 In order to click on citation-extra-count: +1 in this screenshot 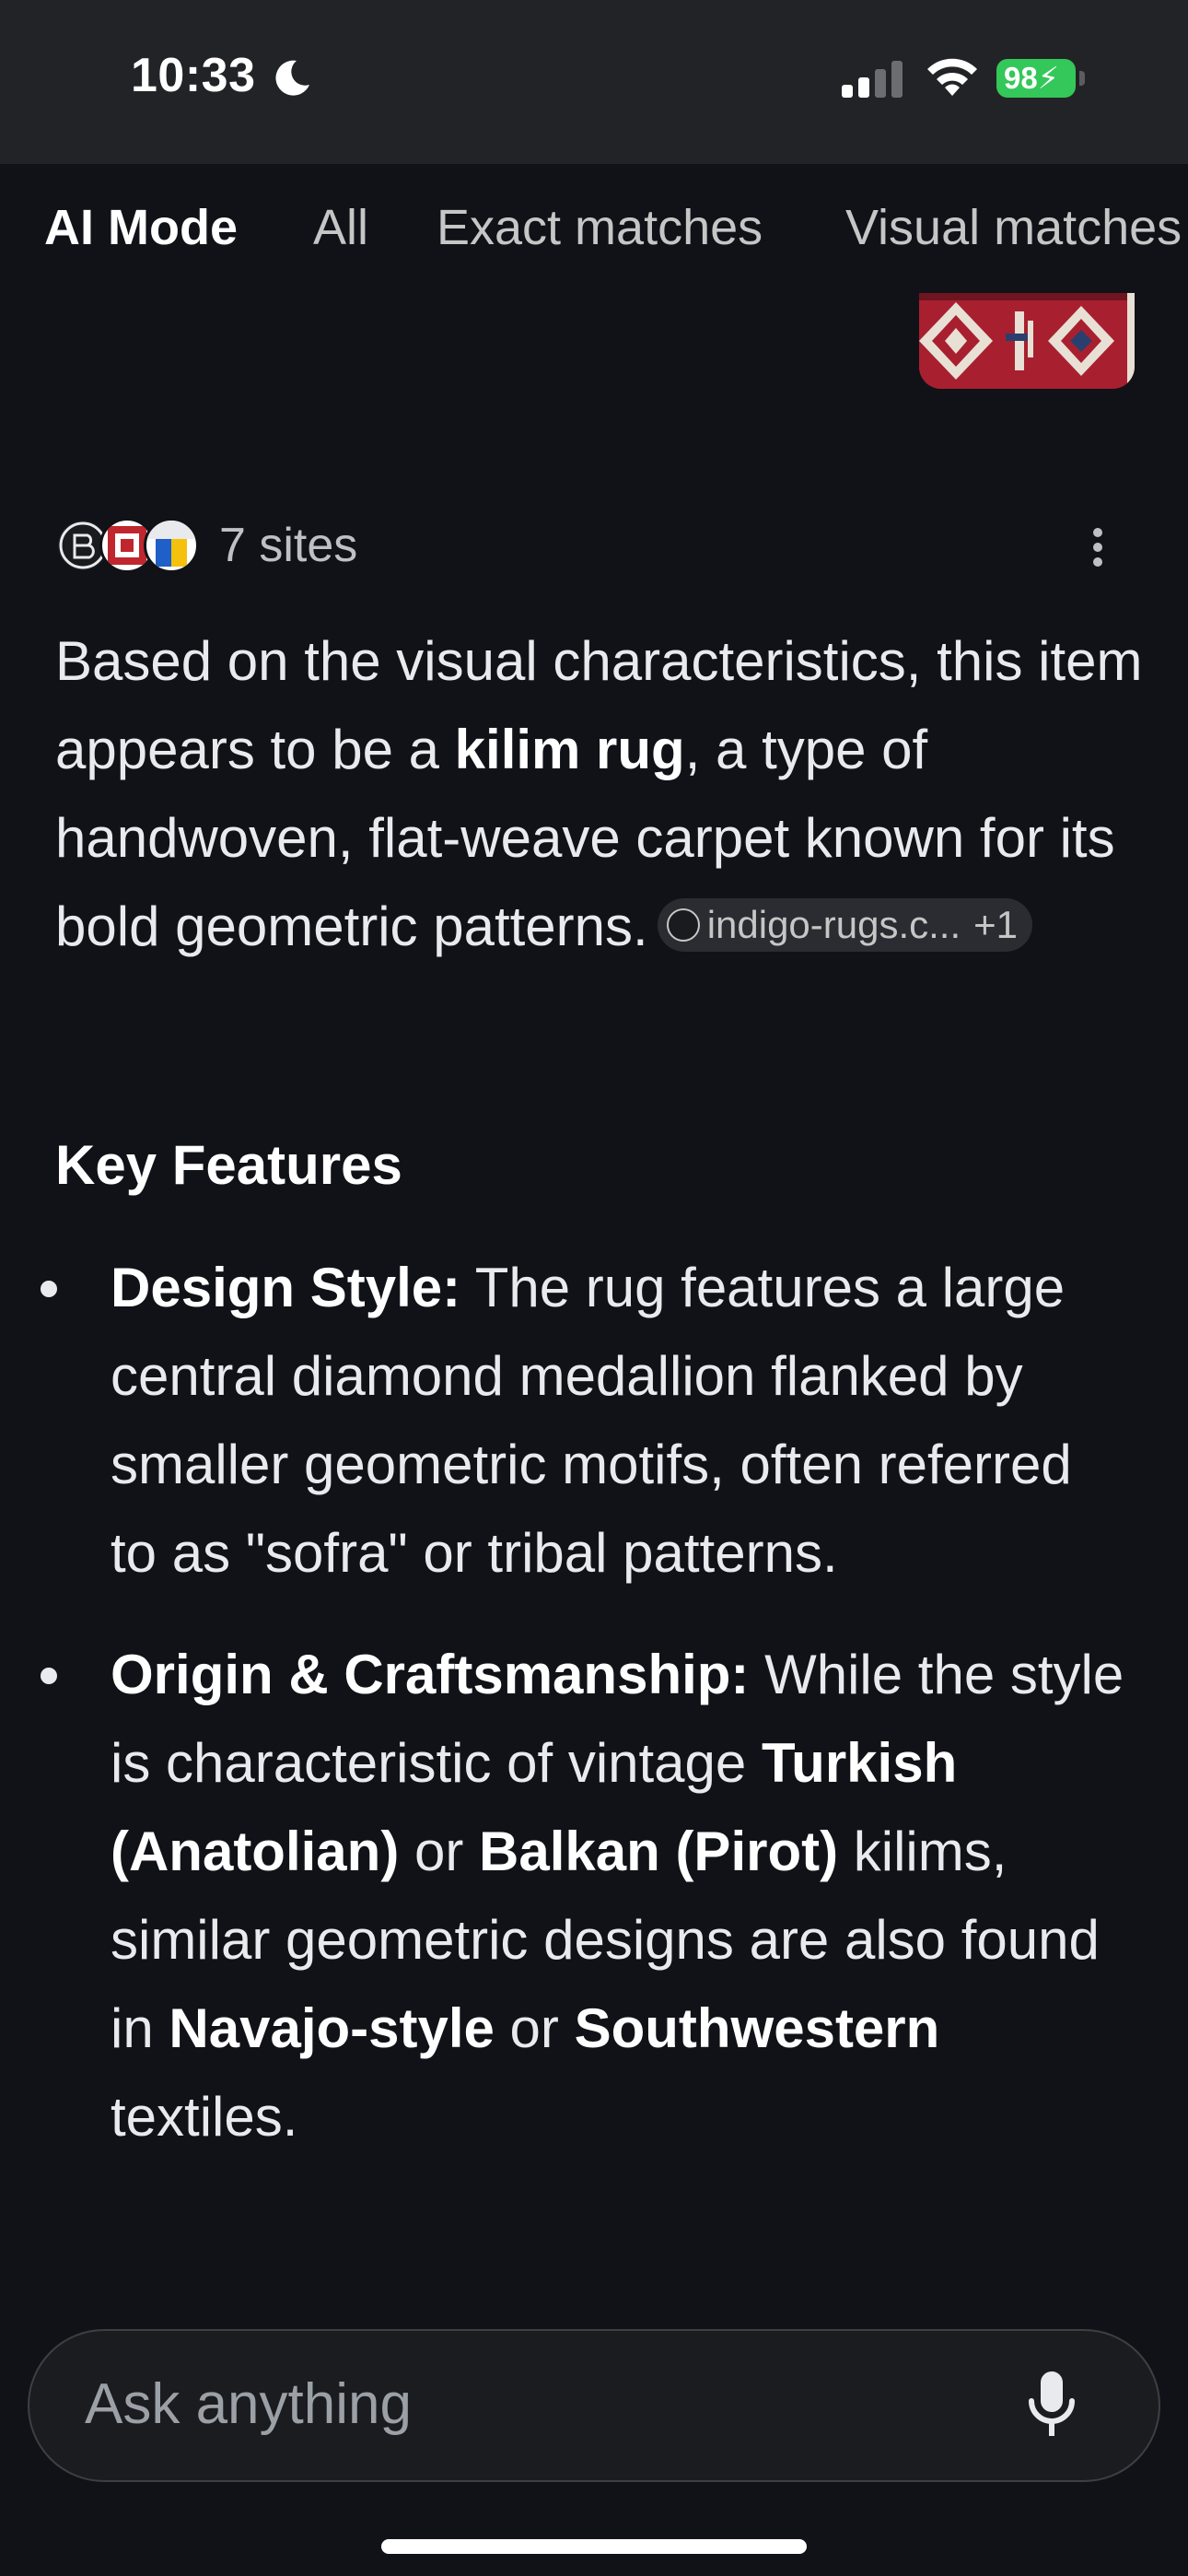, I will do `click(996, 925)`.